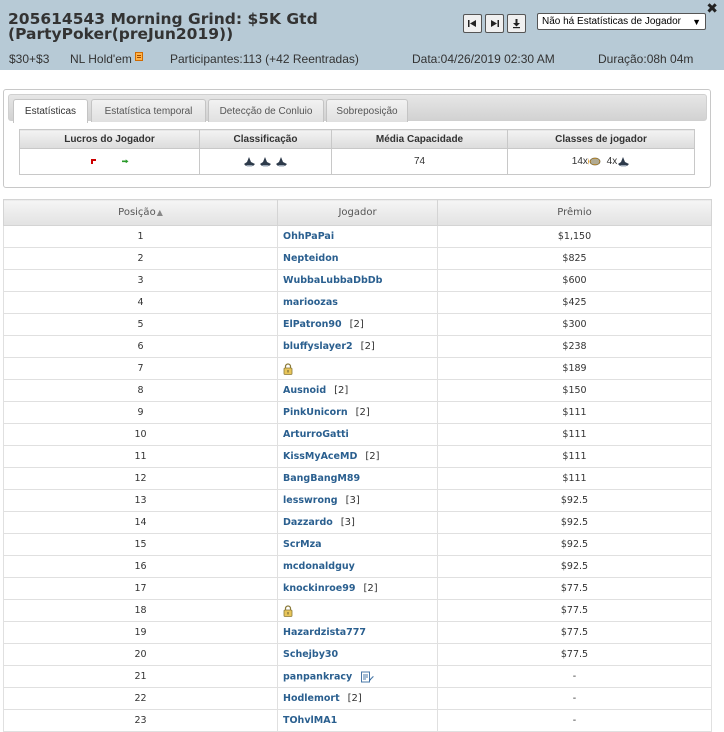  What do you see at coordinates (357, 212) in the screenshot?
I see `header-player: Jogador` at bounding box center [357, 212].